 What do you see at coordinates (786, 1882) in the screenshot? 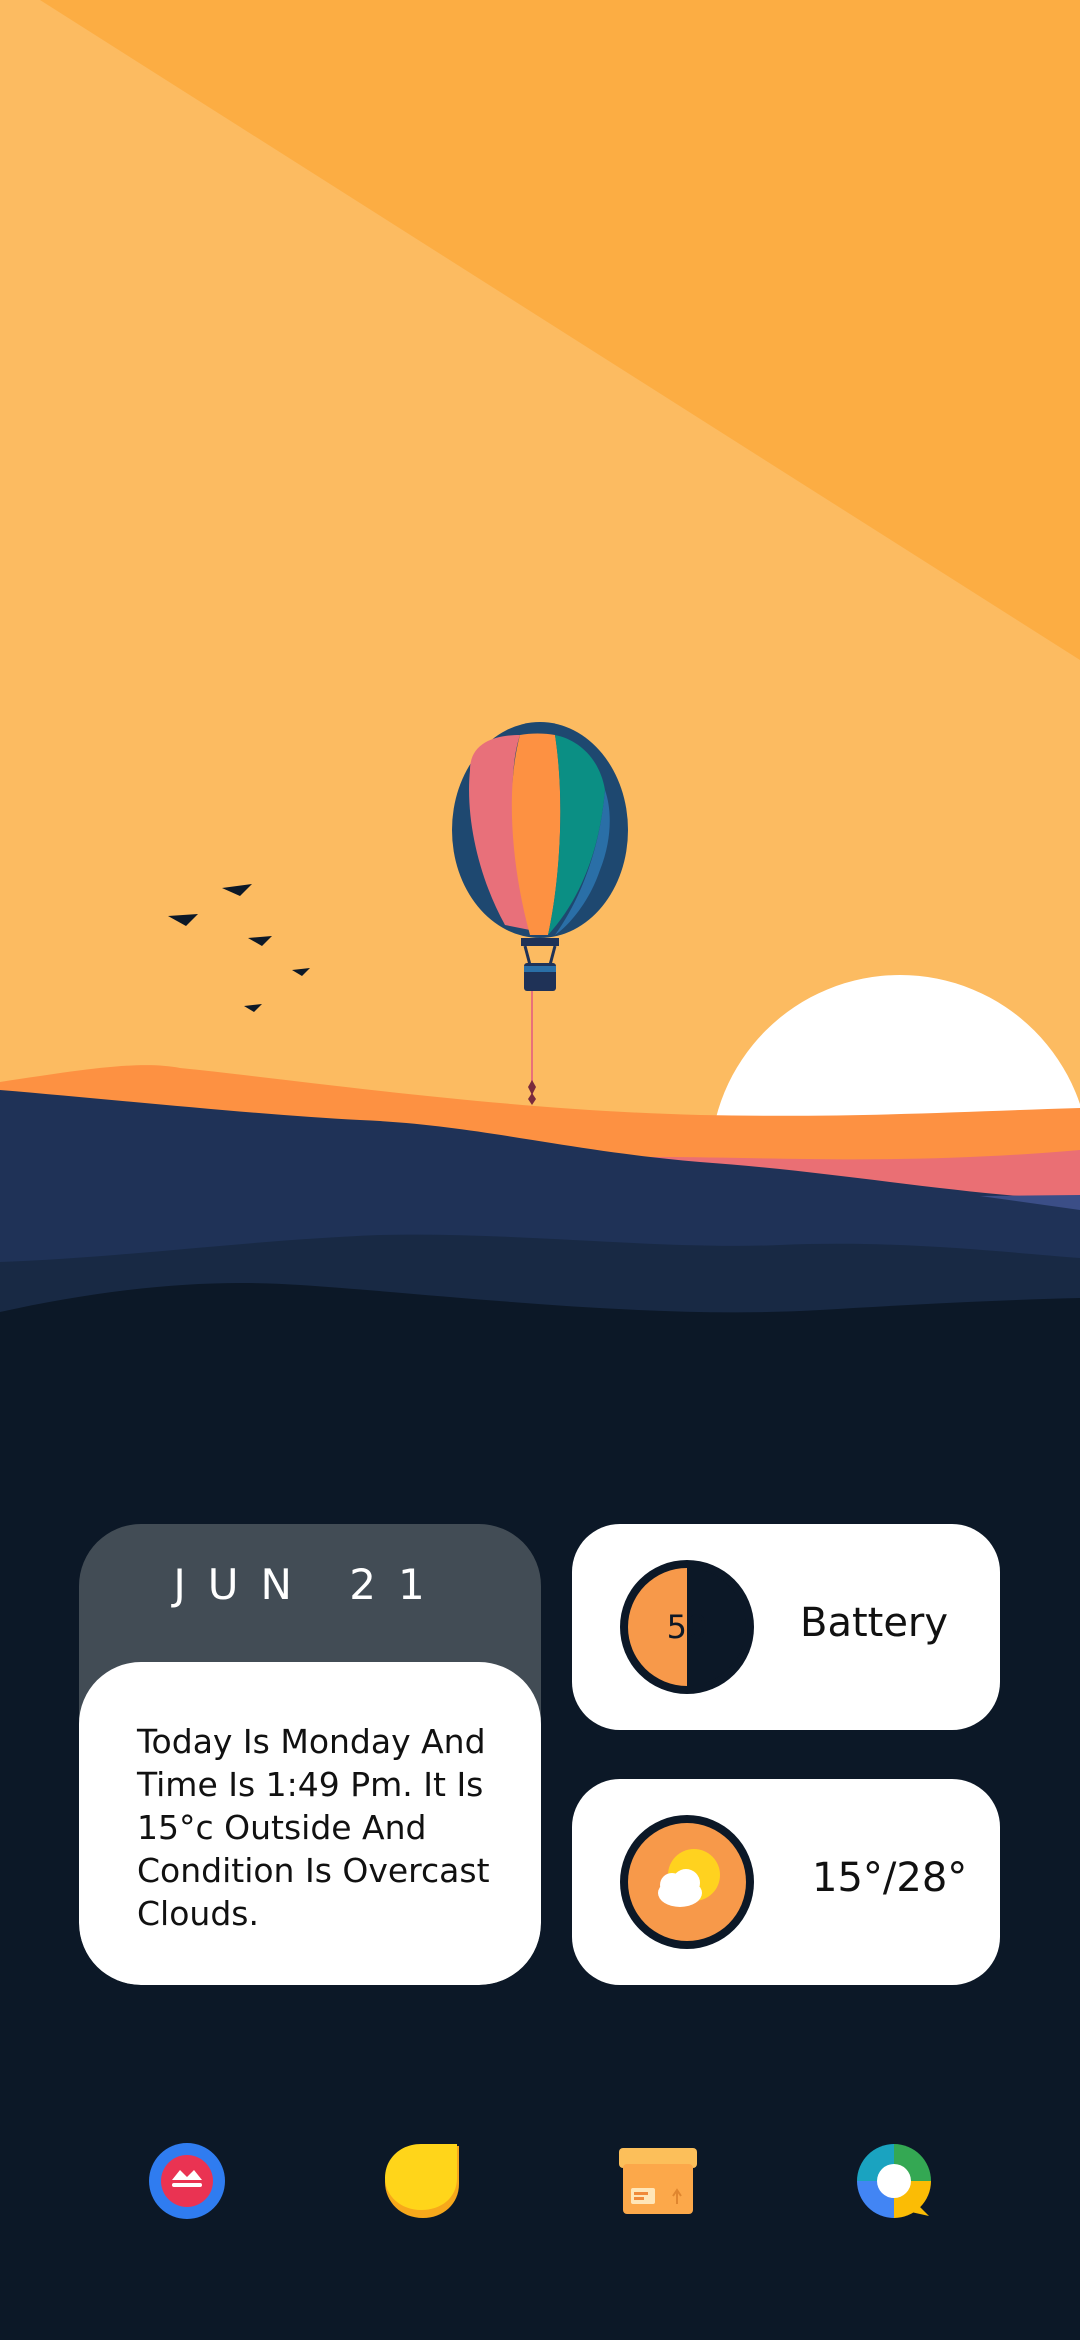
I see `weather-widget: 15°/28°` at bounding box center [786, 1882].